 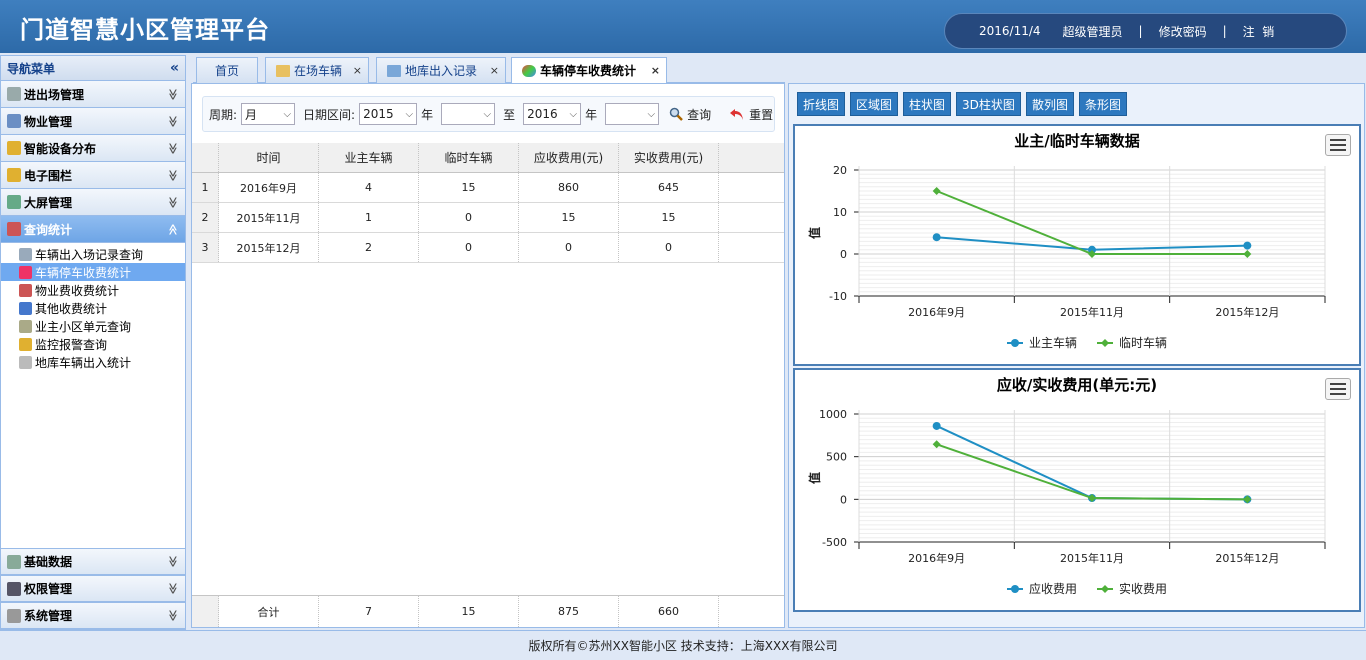 I want to click on y-axis-label: 值, so click(x=814, y=233).